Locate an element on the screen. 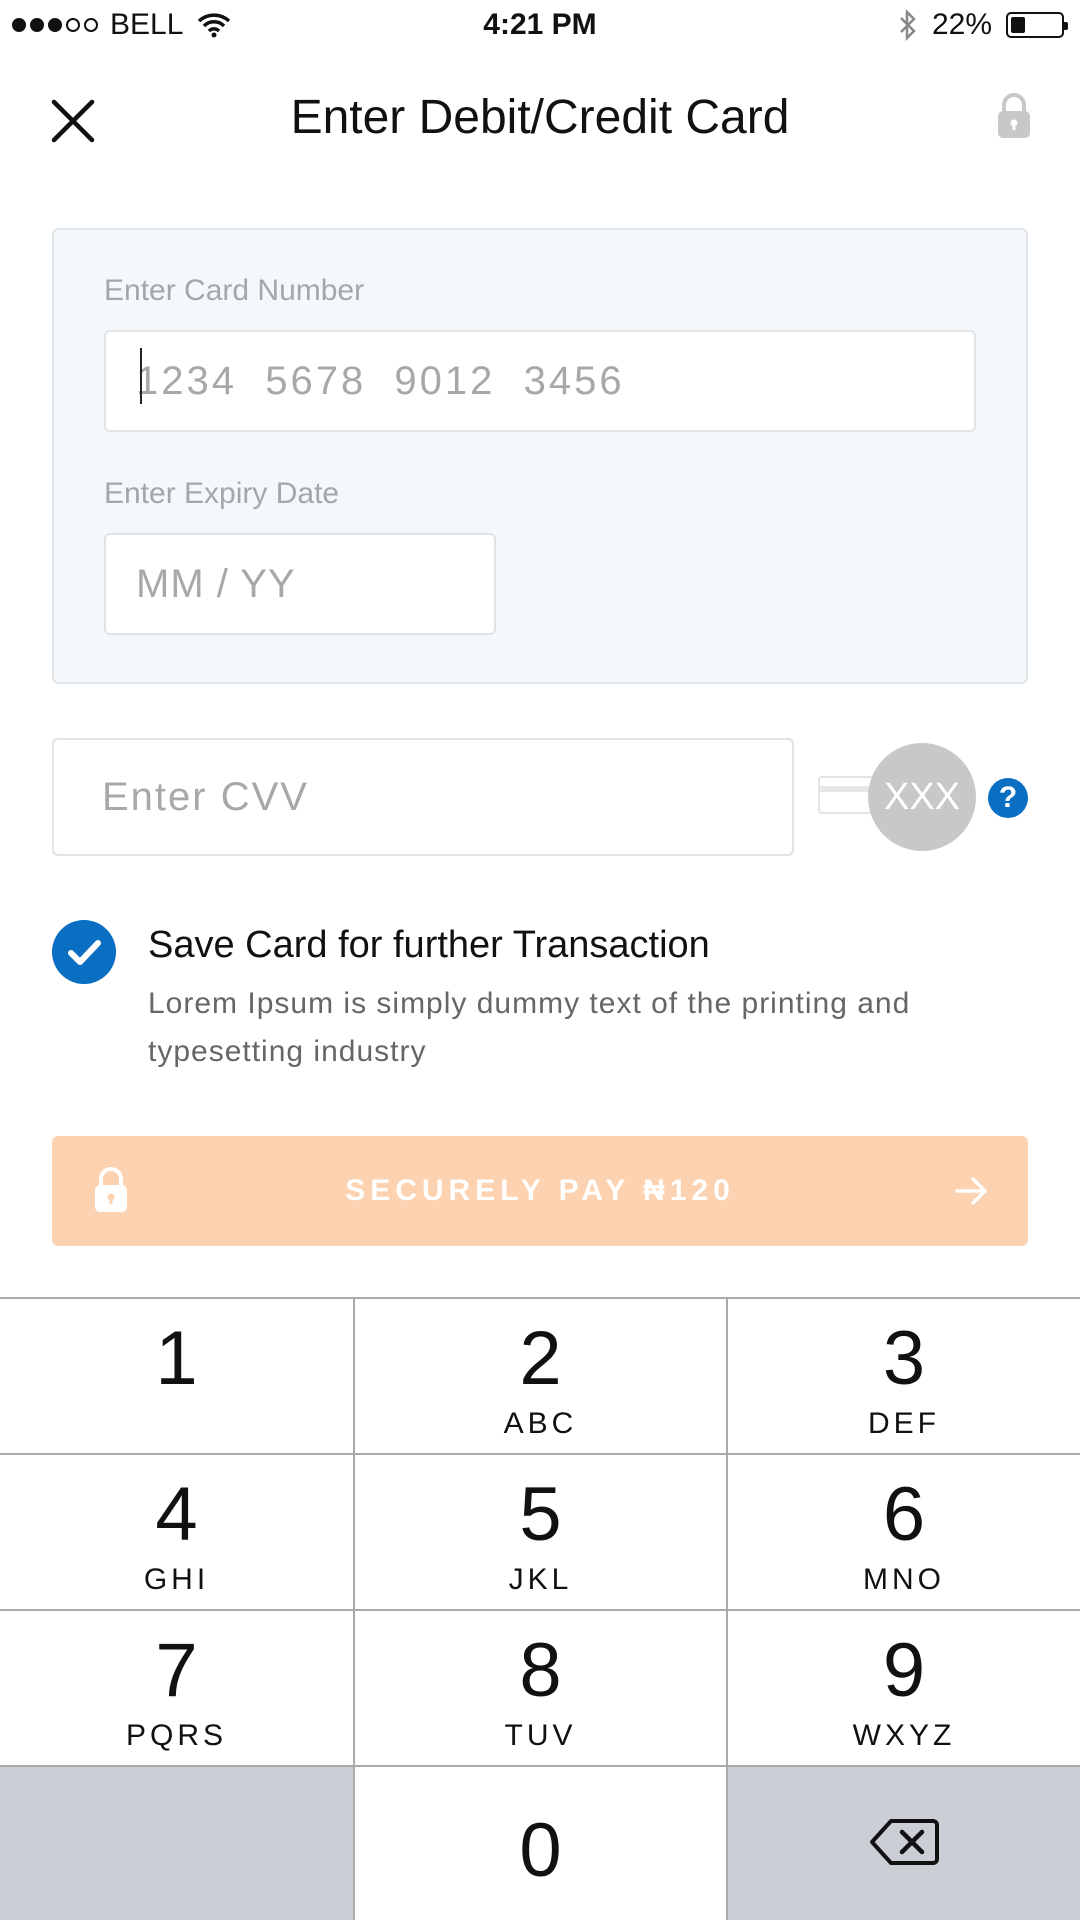  backspace-icon is located at coordinates (904, 1842).